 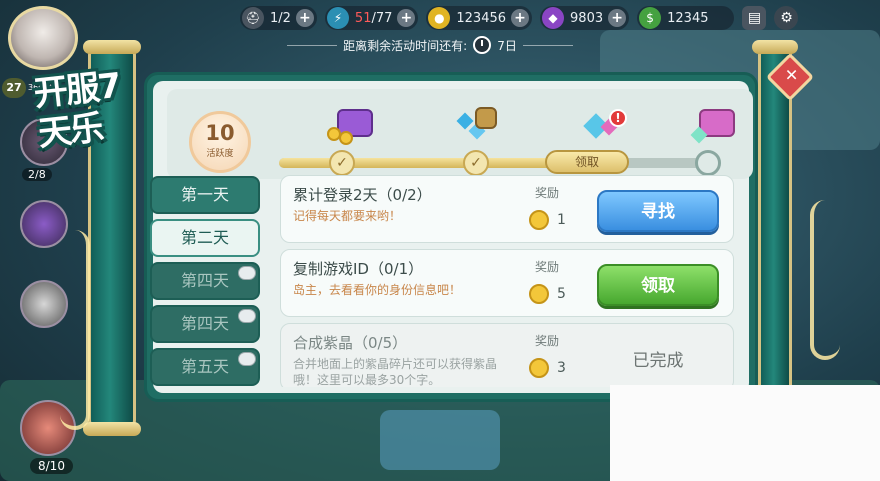 I want to click on add-gem-button: +, so click(x=617, y=18).